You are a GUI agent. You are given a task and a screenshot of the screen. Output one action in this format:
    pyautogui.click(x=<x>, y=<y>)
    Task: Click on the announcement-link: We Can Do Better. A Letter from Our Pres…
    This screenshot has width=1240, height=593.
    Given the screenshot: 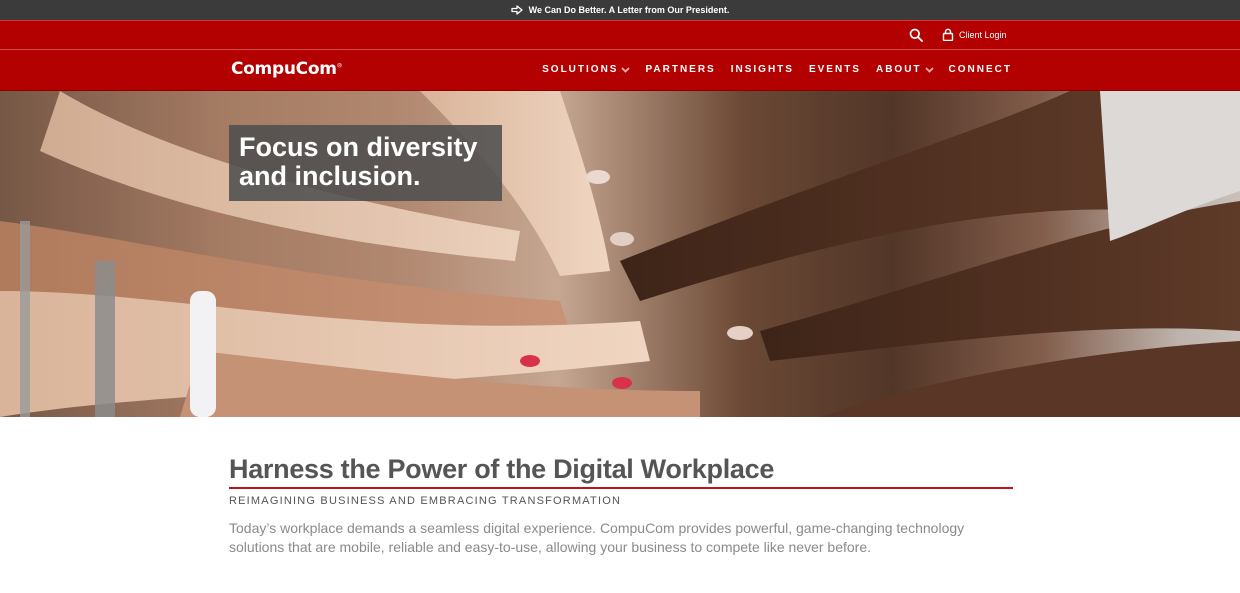 What is the action you would take?
    pyautogui.click(x=629, y=10)
    